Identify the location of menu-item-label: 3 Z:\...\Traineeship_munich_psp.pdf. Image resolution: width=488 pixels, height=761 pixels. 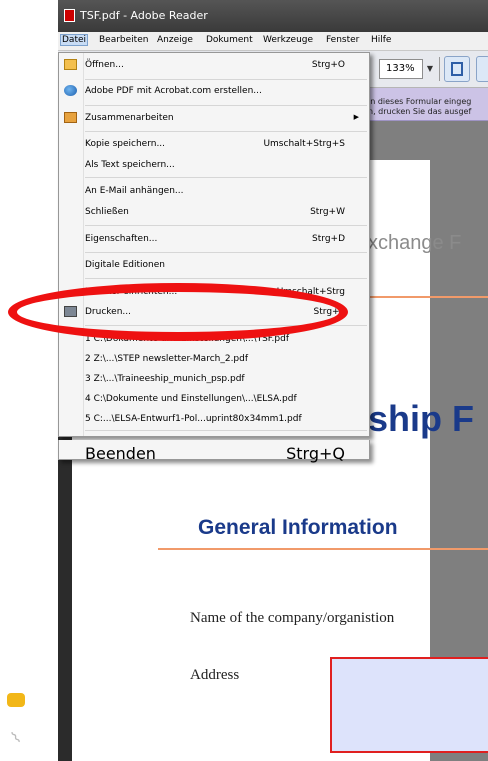
(165, 379).